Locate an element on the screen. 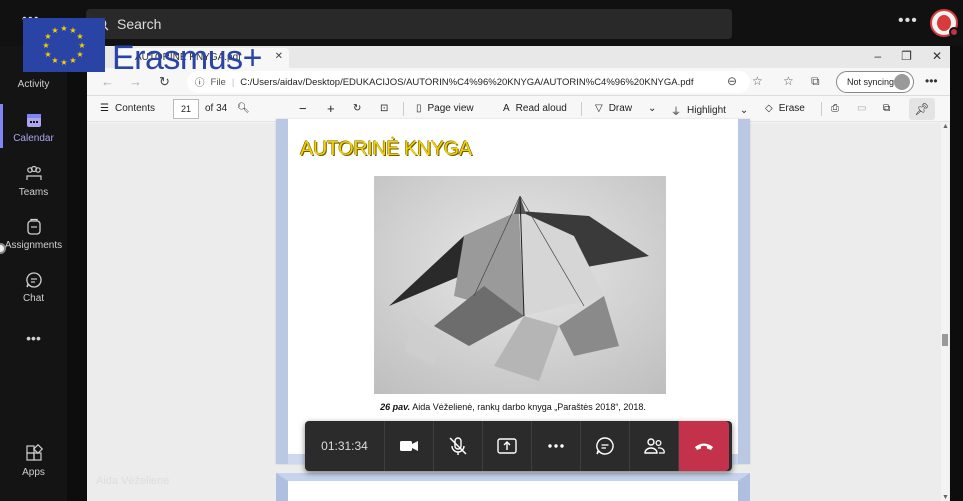 The image size is (963, 501). mute-button is located at coordinates (458, 446).